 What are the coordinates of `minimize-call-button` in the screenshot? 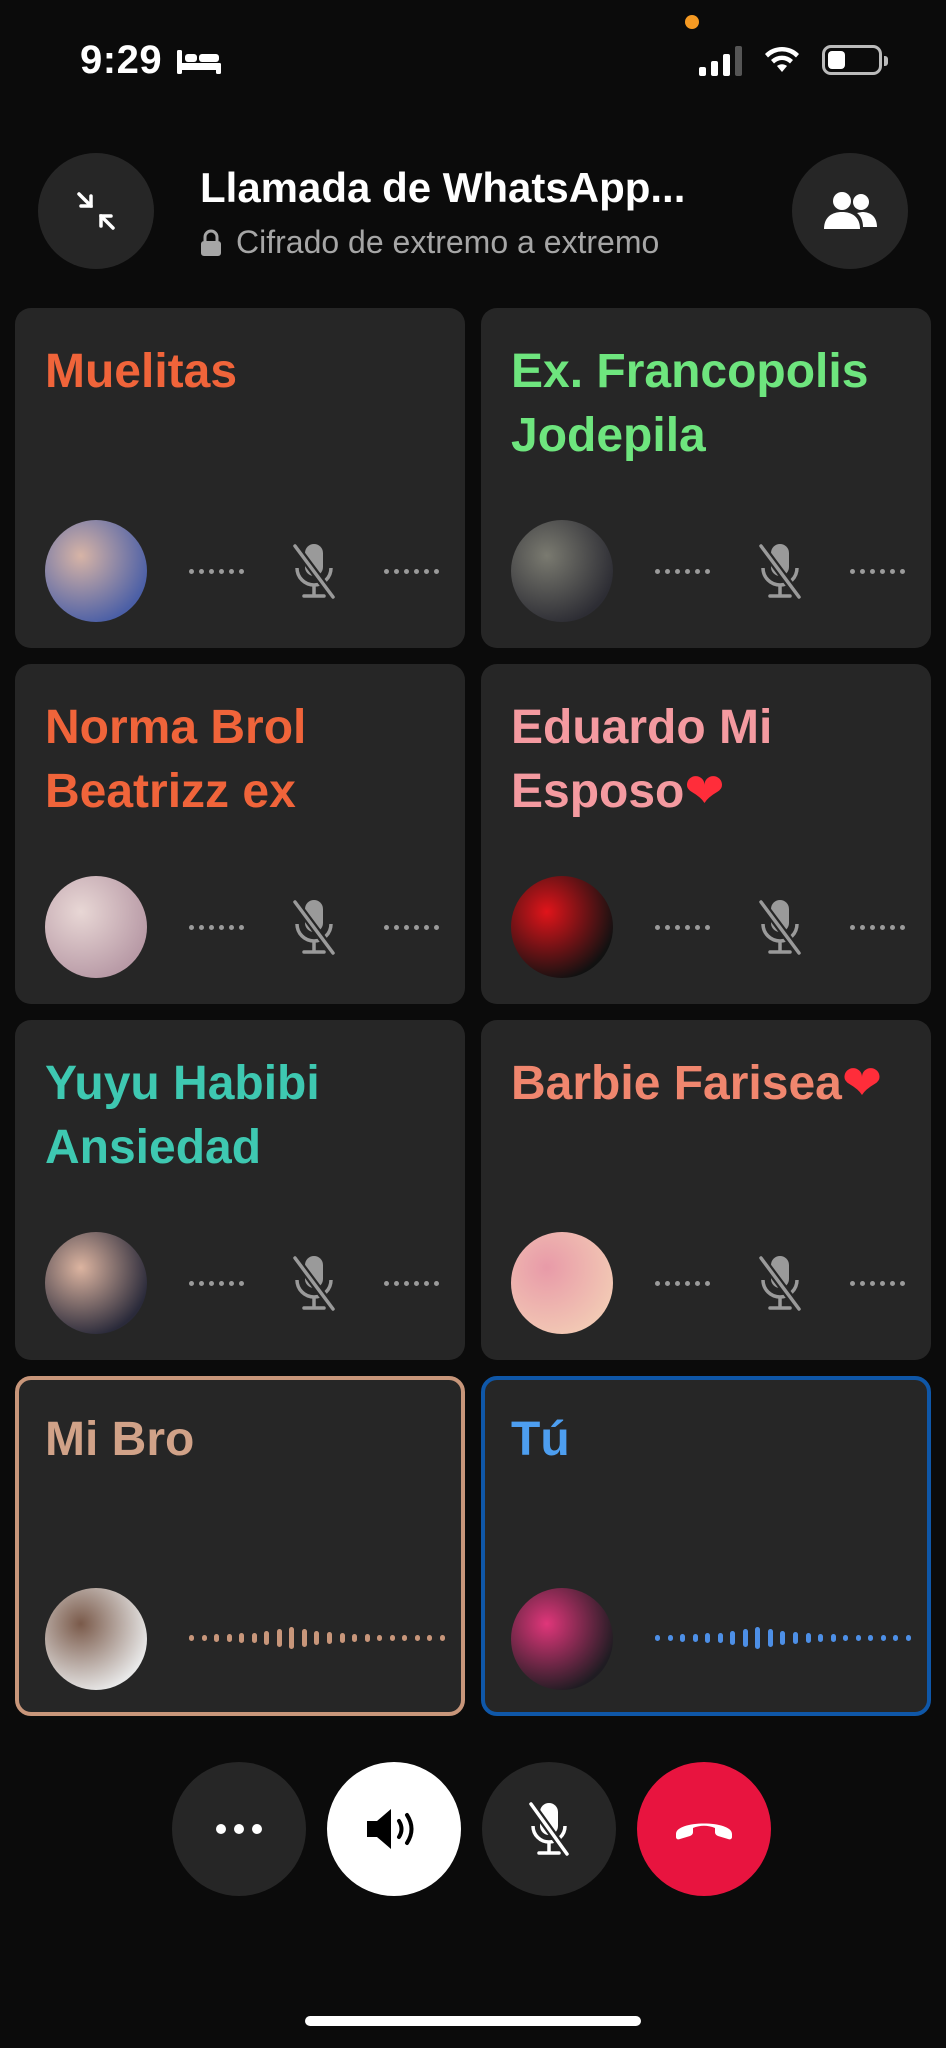 It's located at (96, 211).